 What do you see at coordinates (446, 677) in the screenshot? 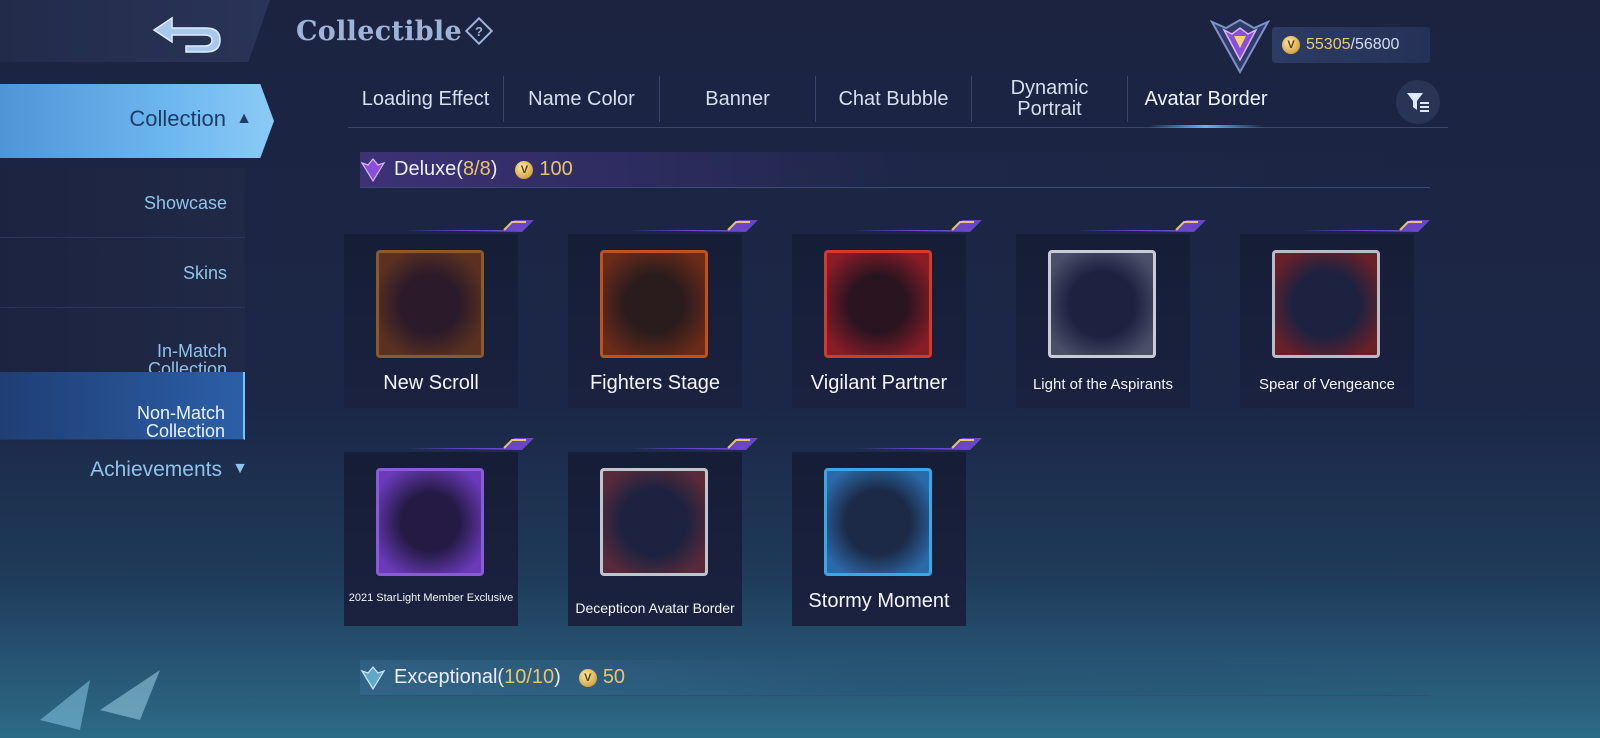
I see `section-name: Exceptional` at bounding box center [446, 677].